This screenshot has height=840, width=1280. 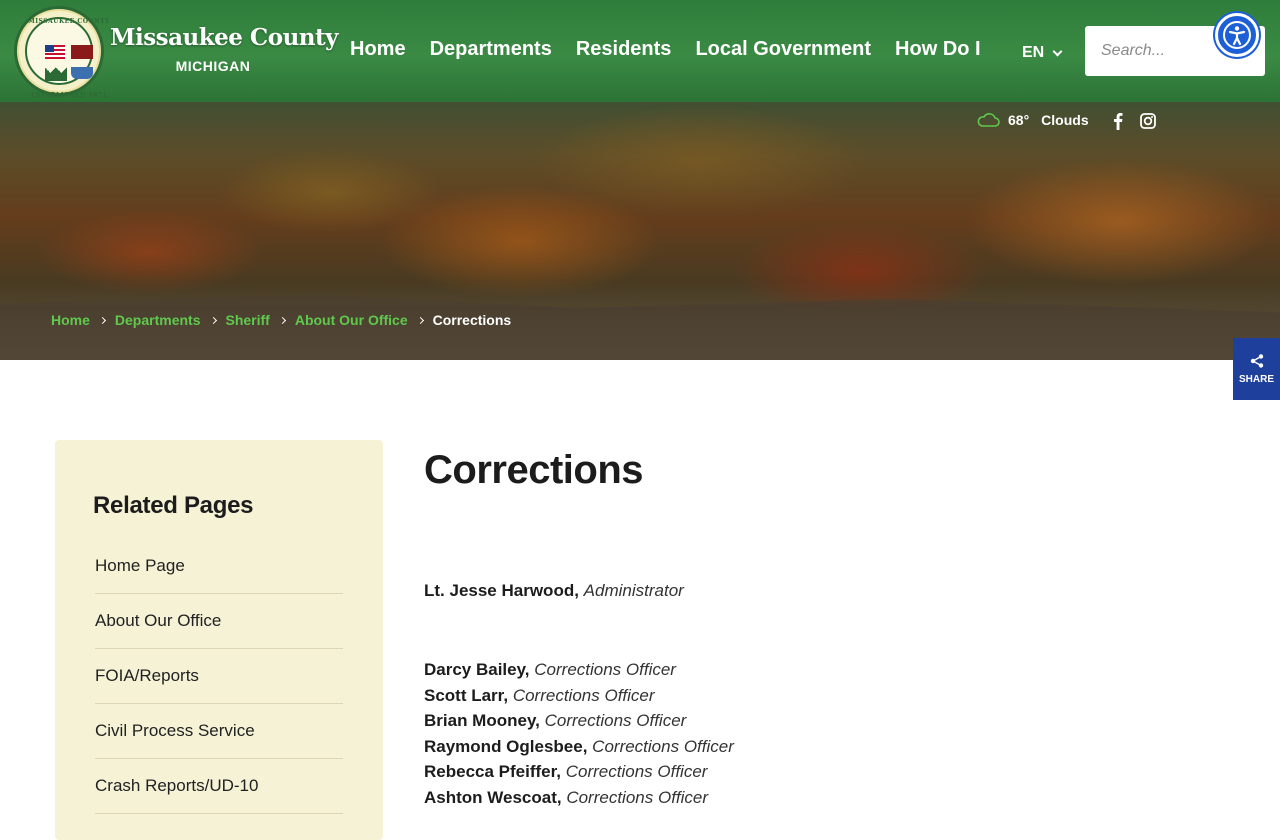 I want to click on staff-name: Raymond Oglesbee,, so click(x=506, y=746).